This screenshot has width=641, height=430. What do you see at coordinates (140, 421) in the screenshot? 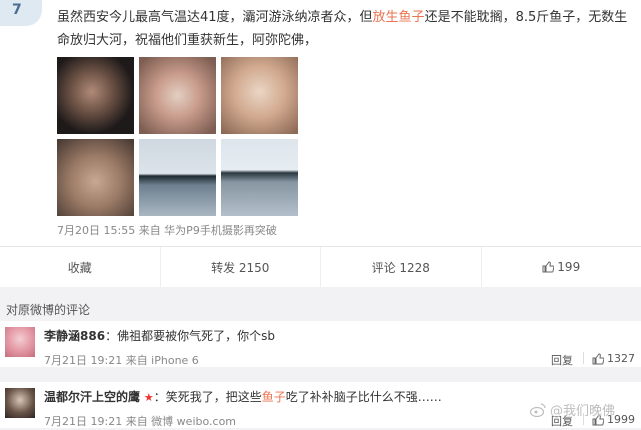
I see `comment-meta: 7月21日 19:21 来自 微博 weibo.com` at bounding box center [140, 421].